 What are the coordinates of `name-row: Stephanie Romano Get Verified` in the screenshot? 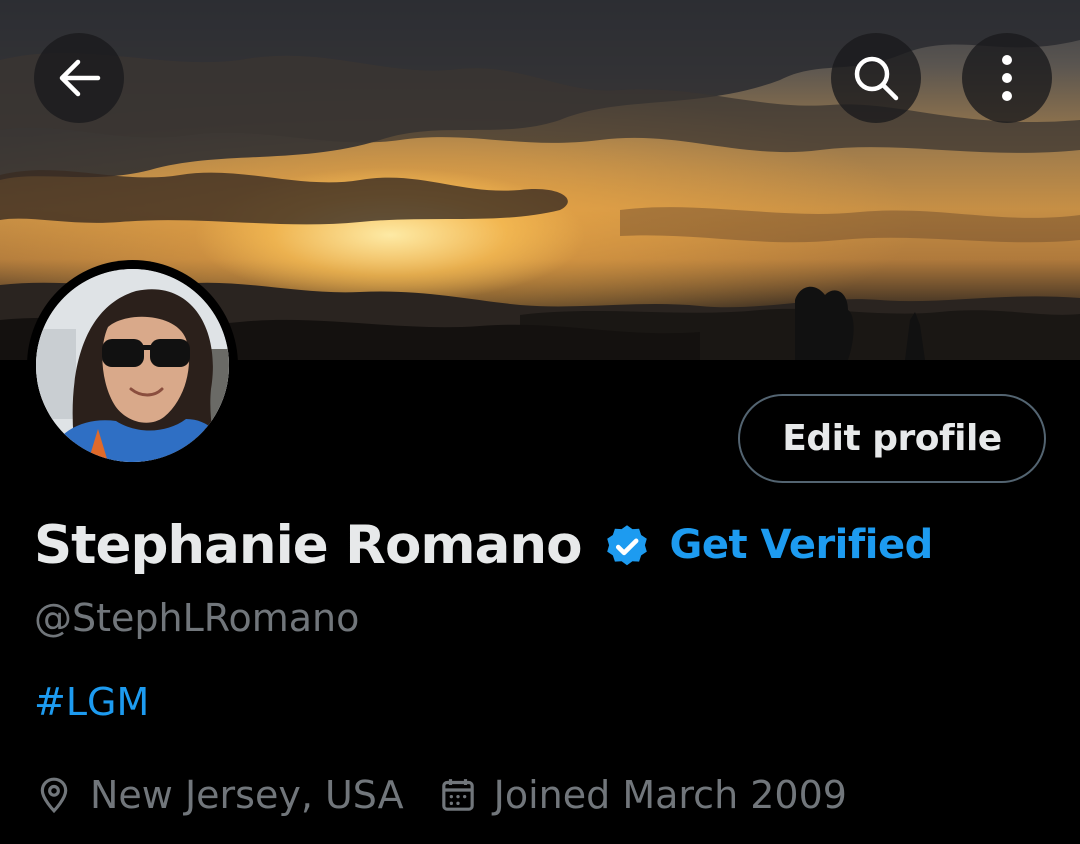 It's located at (483, 545).